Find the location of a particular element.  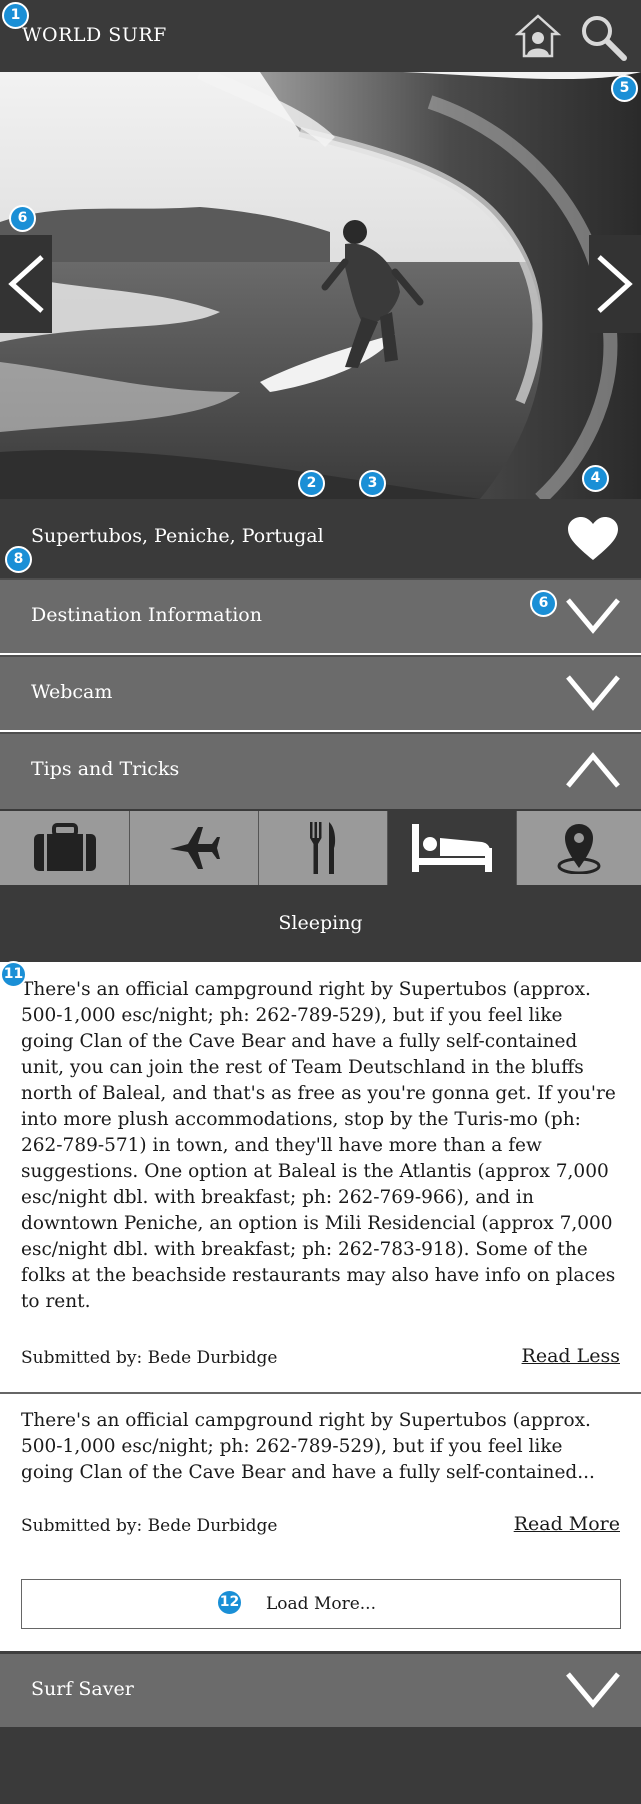

category-tabs is located at coordinates (320, 847).